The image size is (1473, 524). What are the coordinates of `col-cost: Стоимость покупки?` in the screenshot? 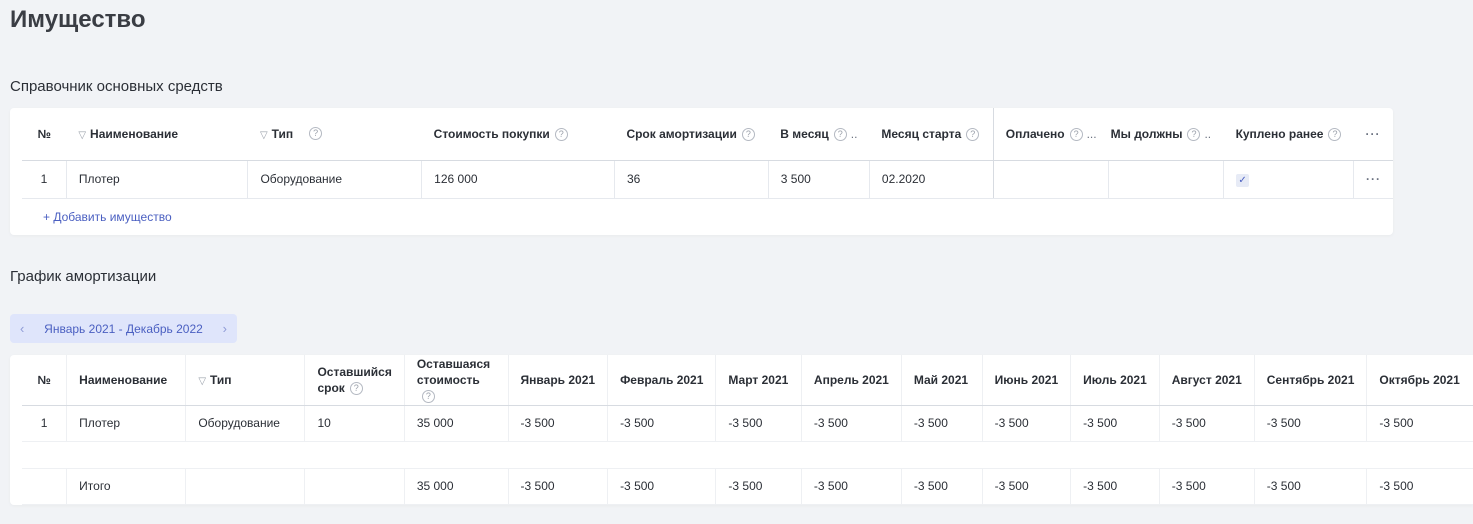 It's located at (518, 134).